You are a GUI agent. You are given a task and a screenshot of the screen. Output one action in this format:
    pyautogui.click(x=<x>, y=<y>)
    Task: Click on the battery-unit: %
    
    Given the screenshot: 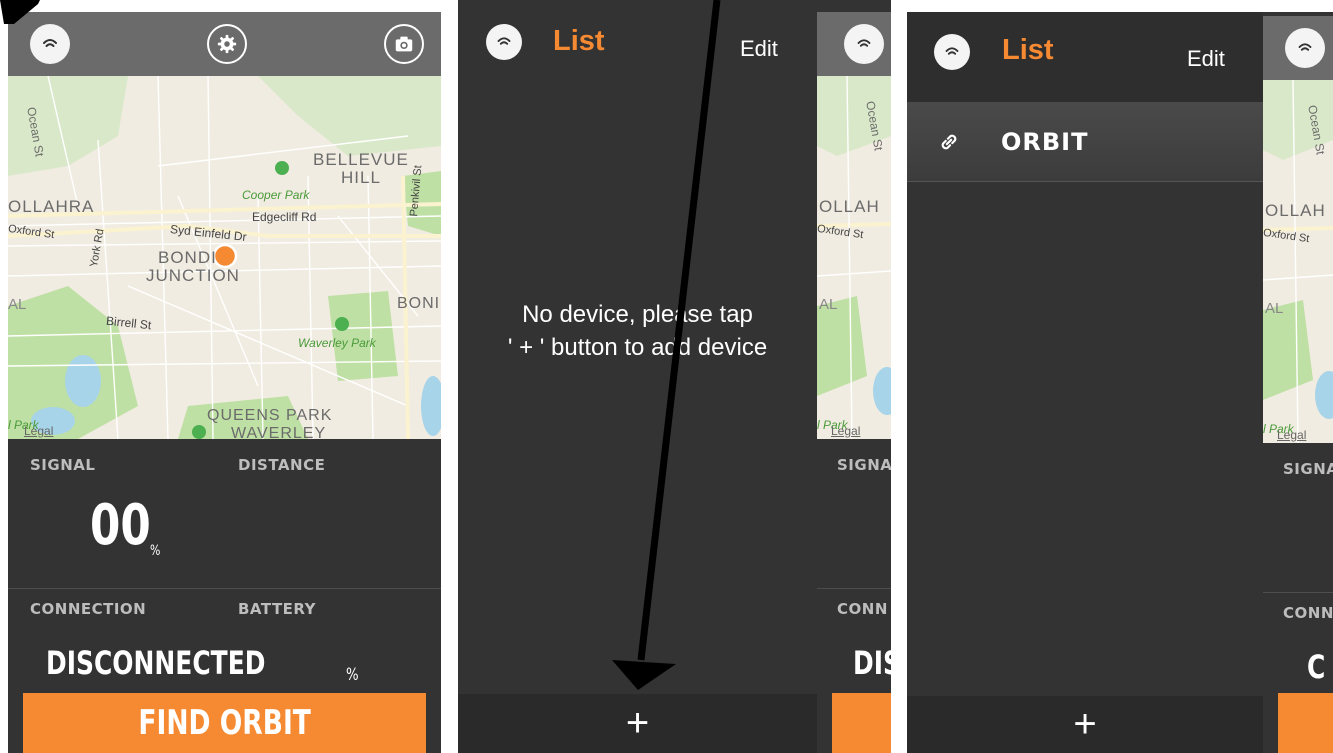 What is the action you would take?
    pyautogui.click(x=352, y=675)
    